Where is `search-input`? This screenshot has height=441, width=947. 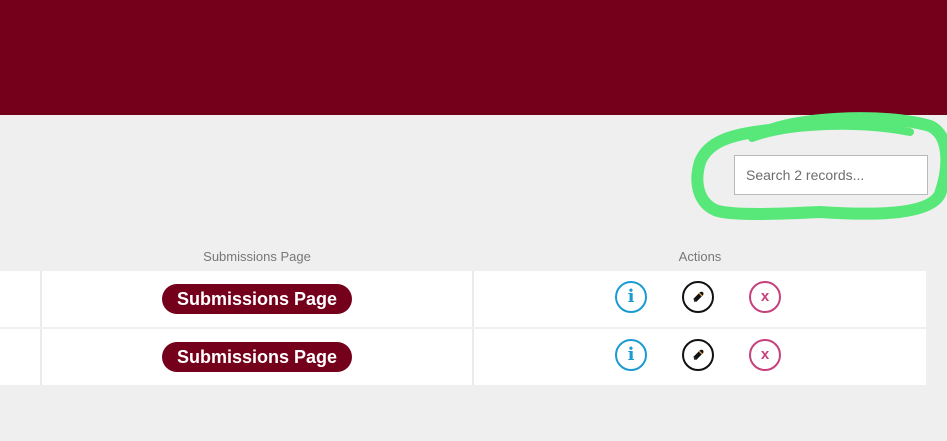 search-input is located at coordinates (831, 175).